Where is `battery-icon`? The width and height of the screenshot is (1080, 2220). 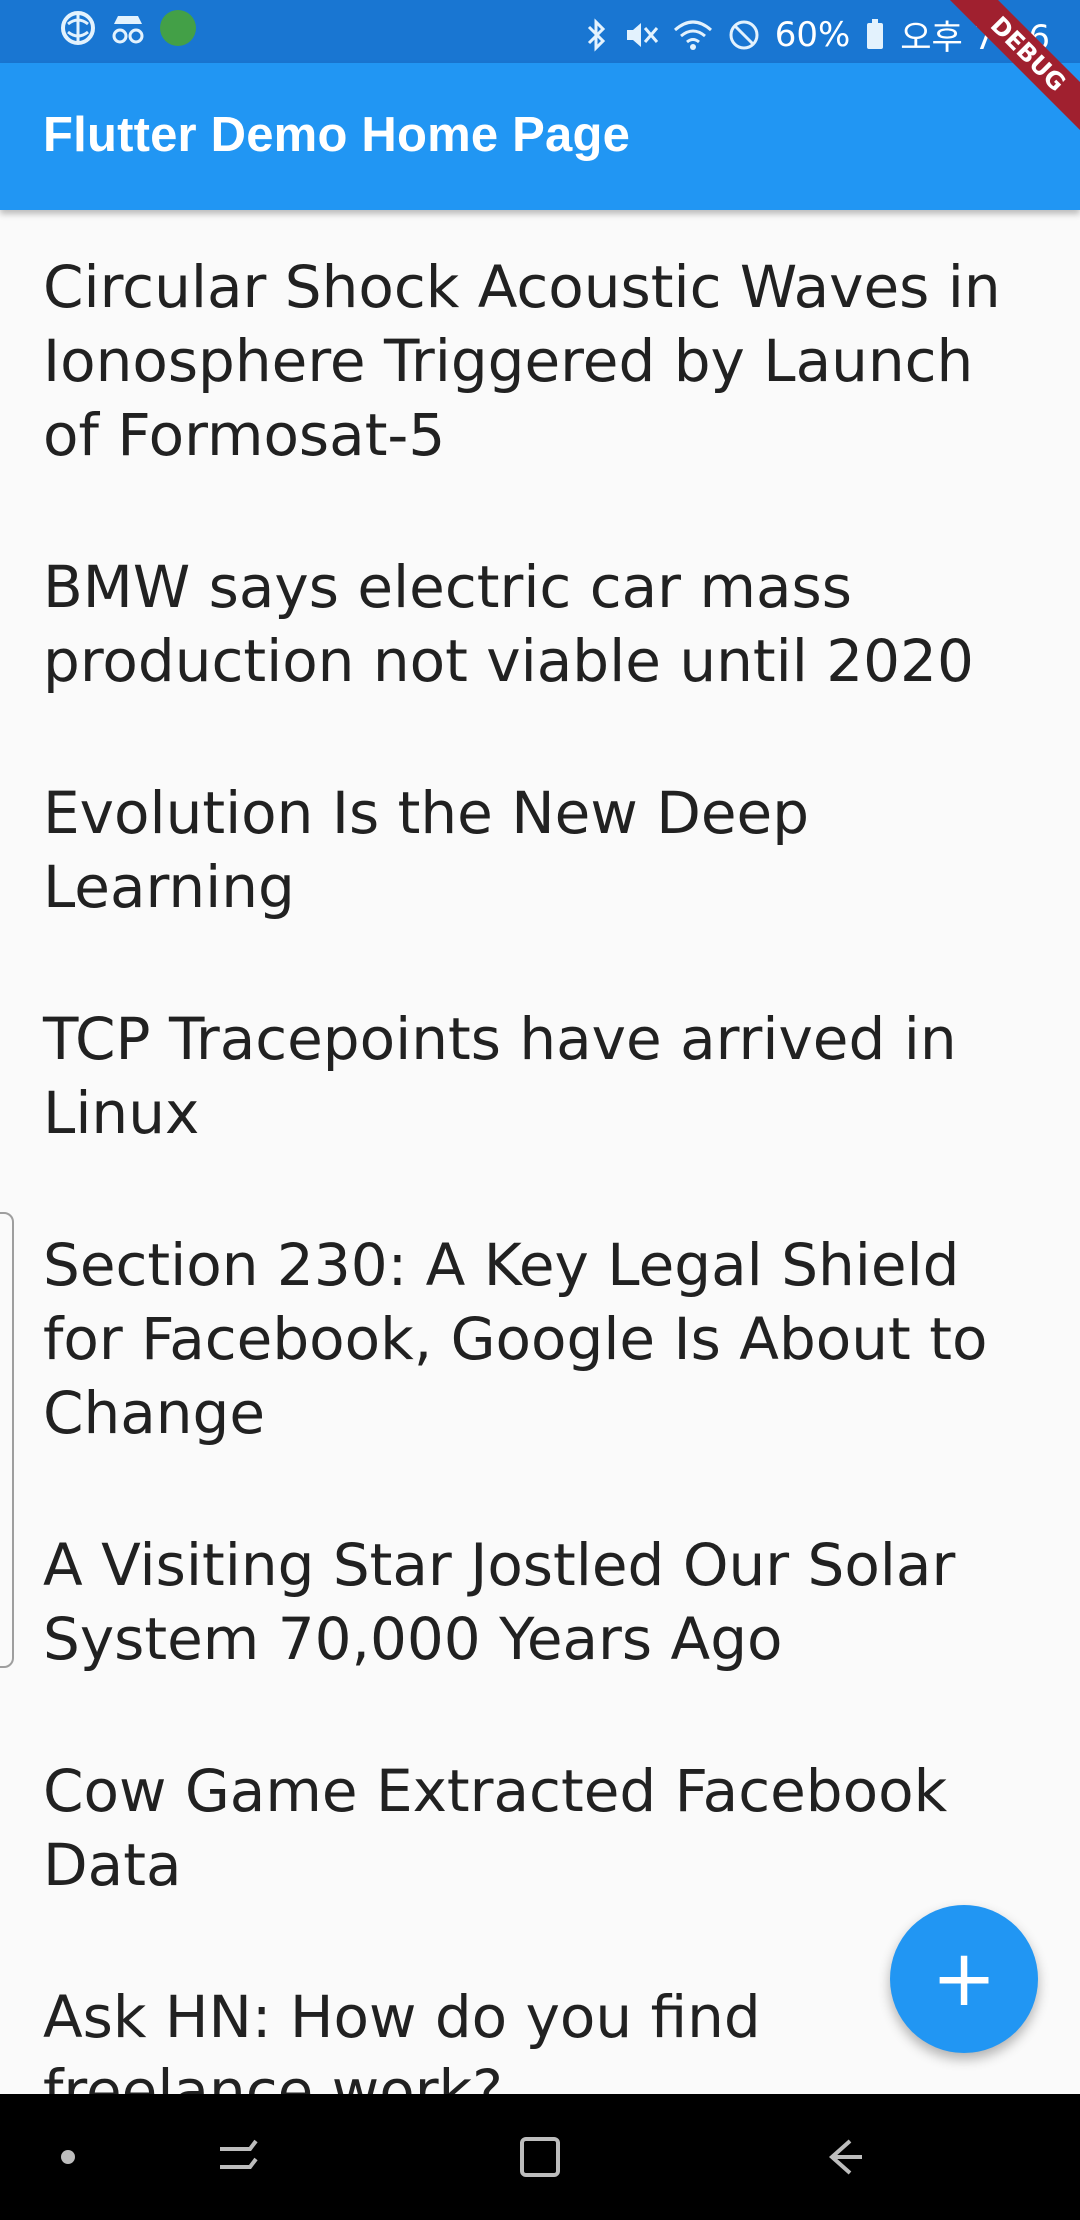
battery-icon is located at coordinates (875, 33).